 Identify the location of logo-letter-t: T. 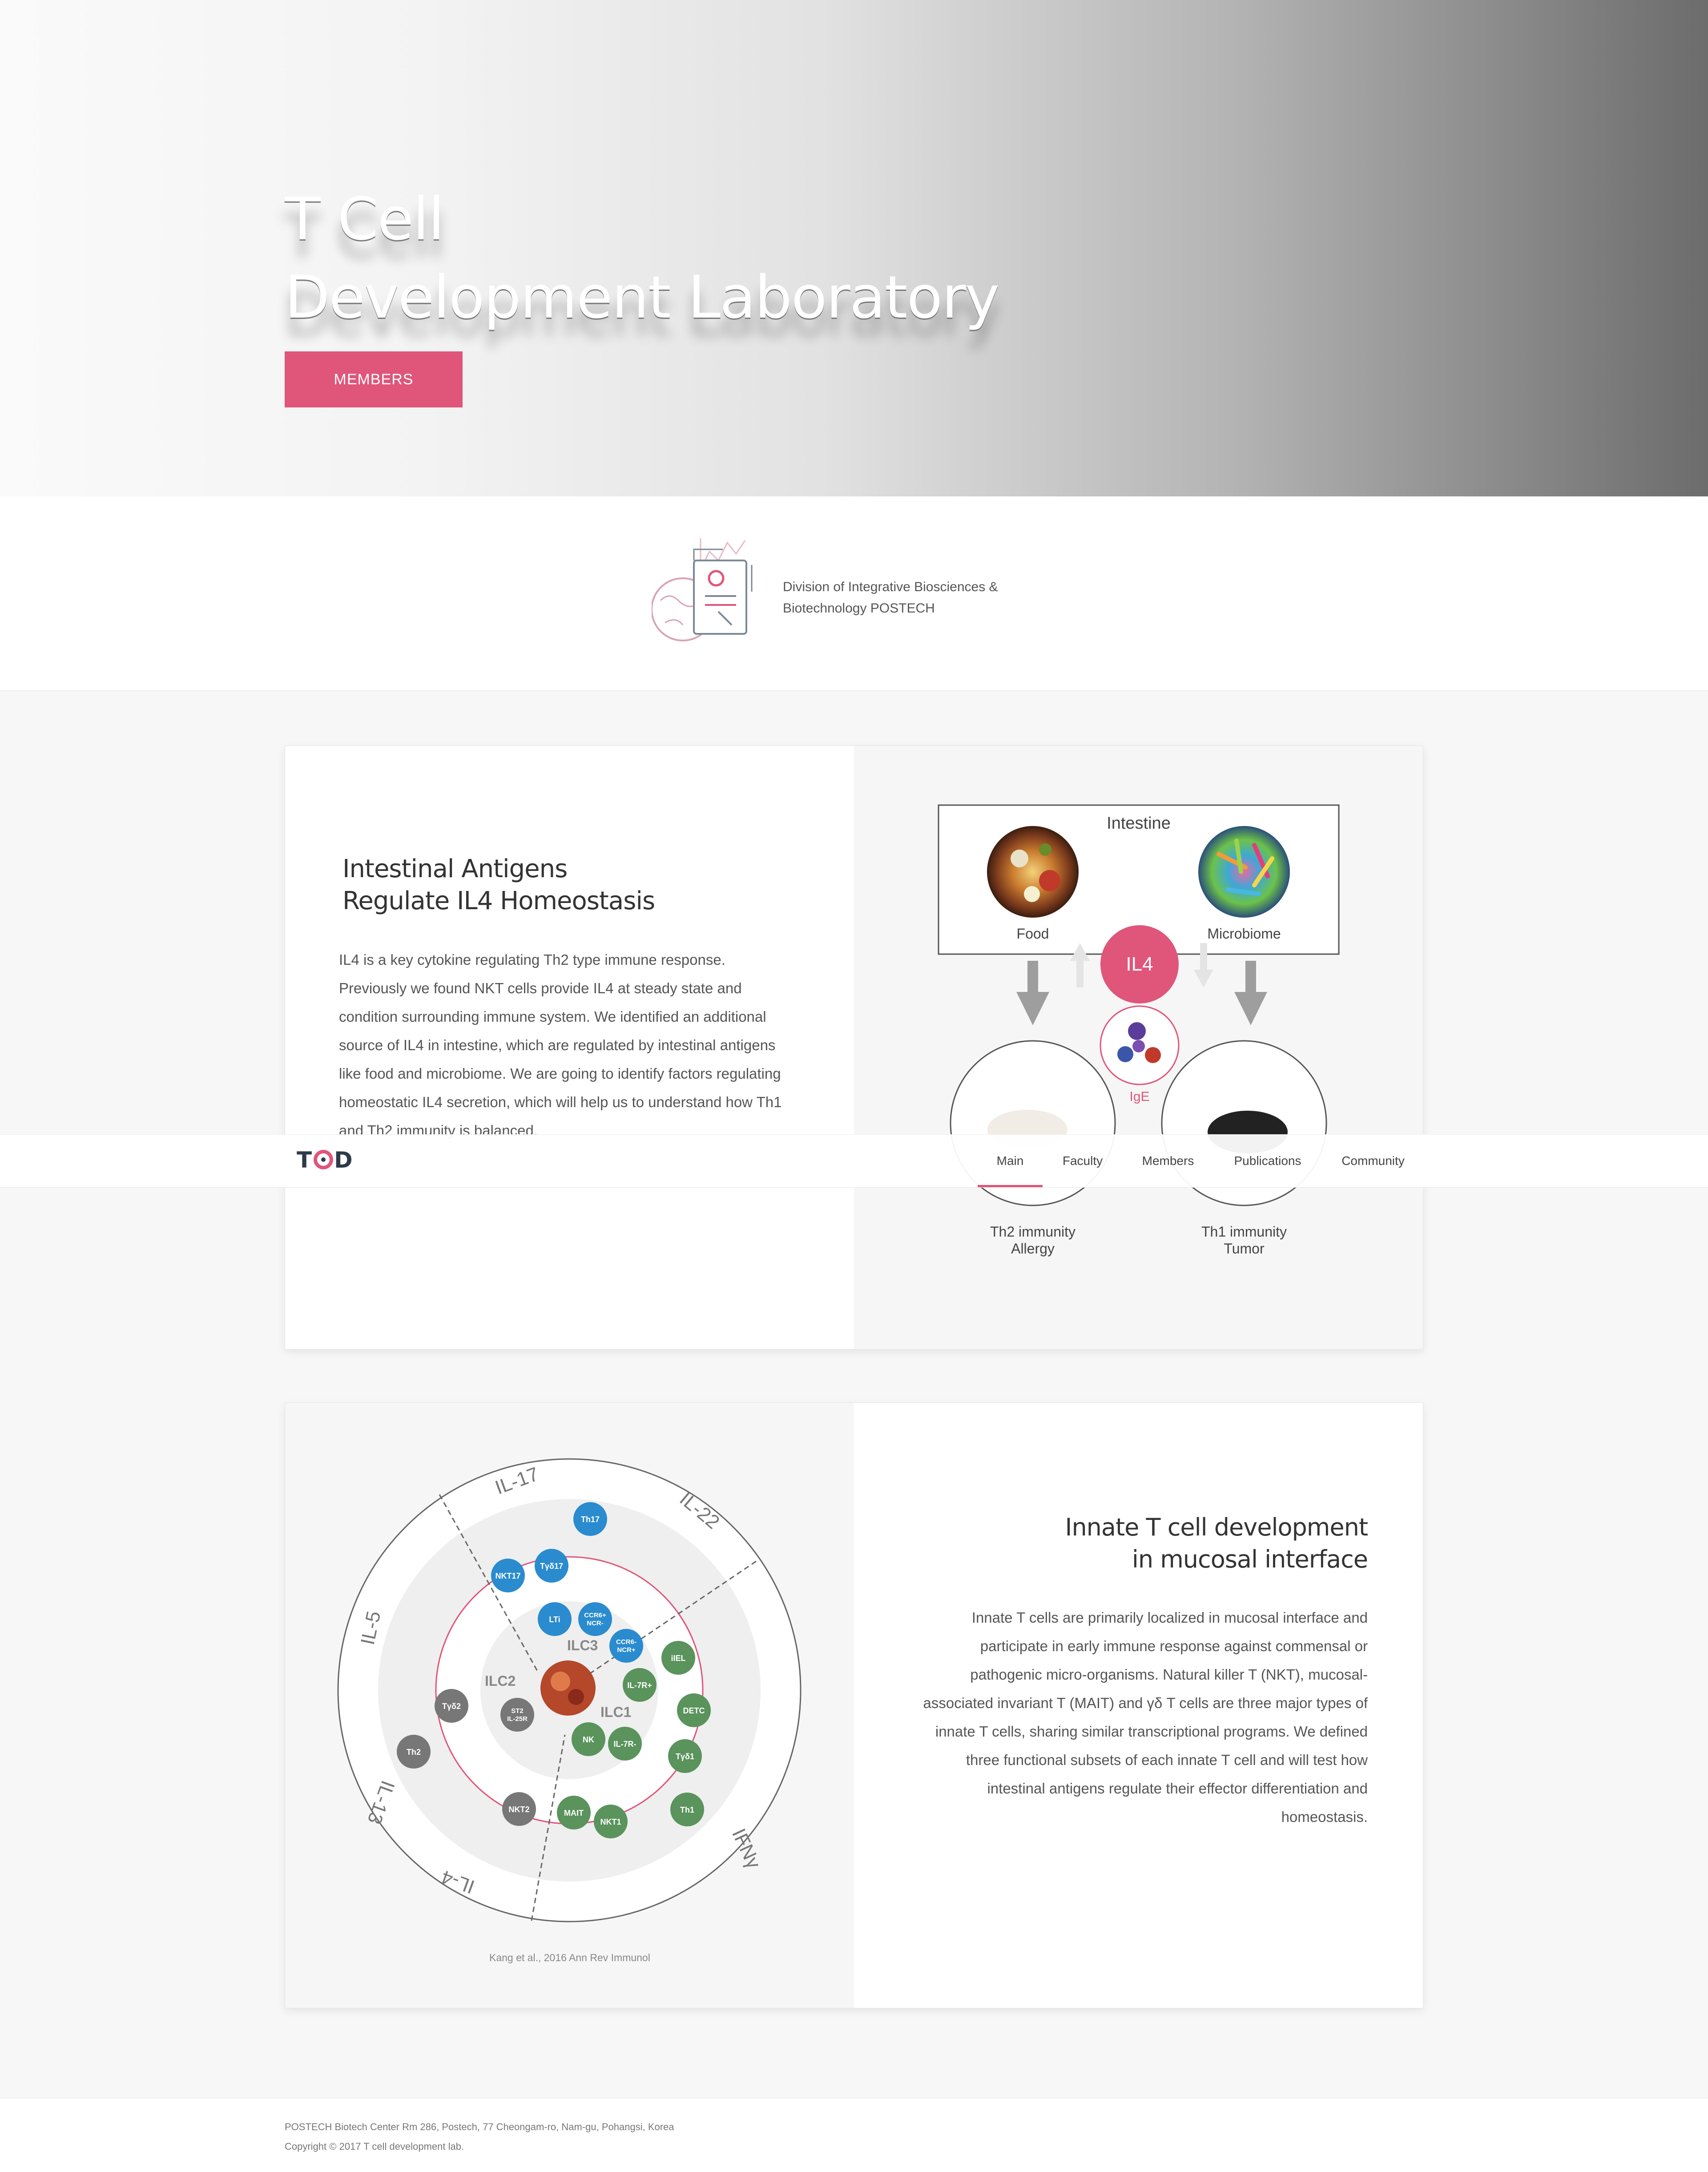
(305, 1160).